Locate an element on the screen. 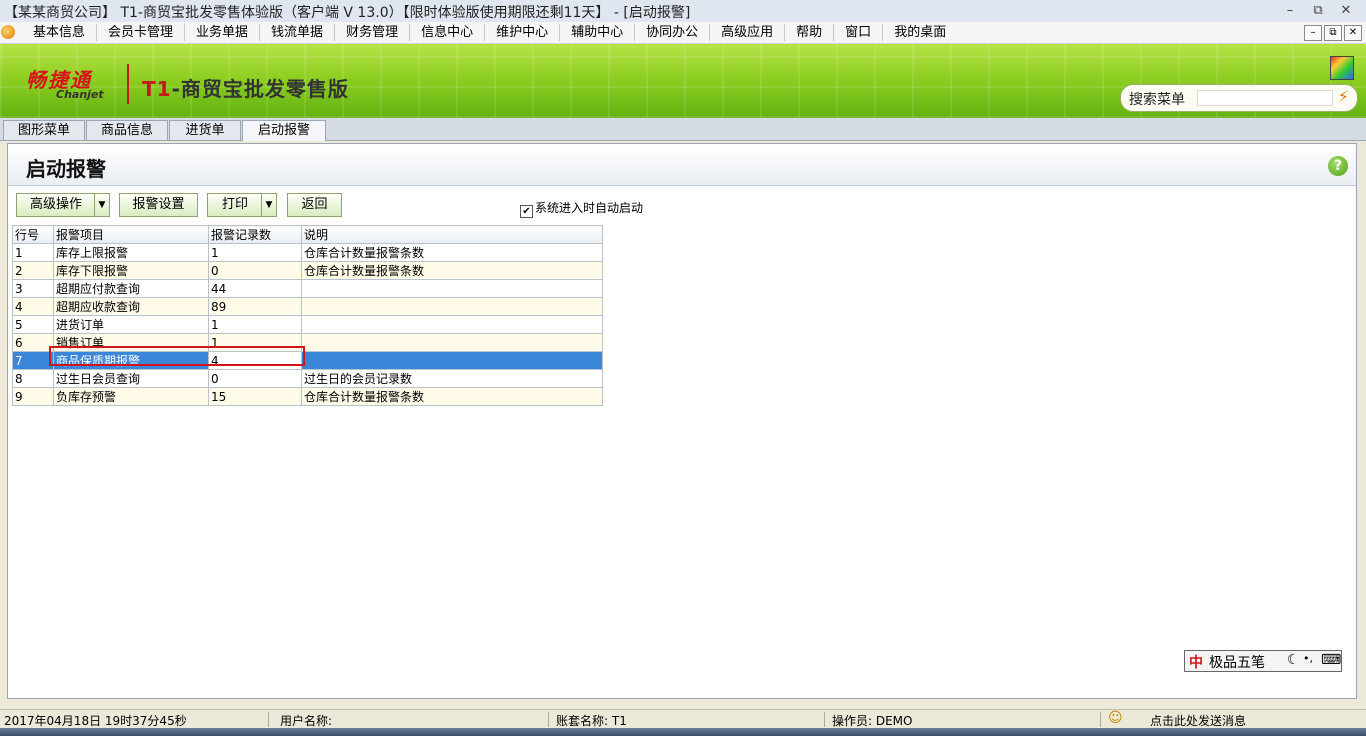 This screenshot has height=736, width=1366. menu-search: 搜索菜单 ⚡ is located at coordinates (1239, 98).